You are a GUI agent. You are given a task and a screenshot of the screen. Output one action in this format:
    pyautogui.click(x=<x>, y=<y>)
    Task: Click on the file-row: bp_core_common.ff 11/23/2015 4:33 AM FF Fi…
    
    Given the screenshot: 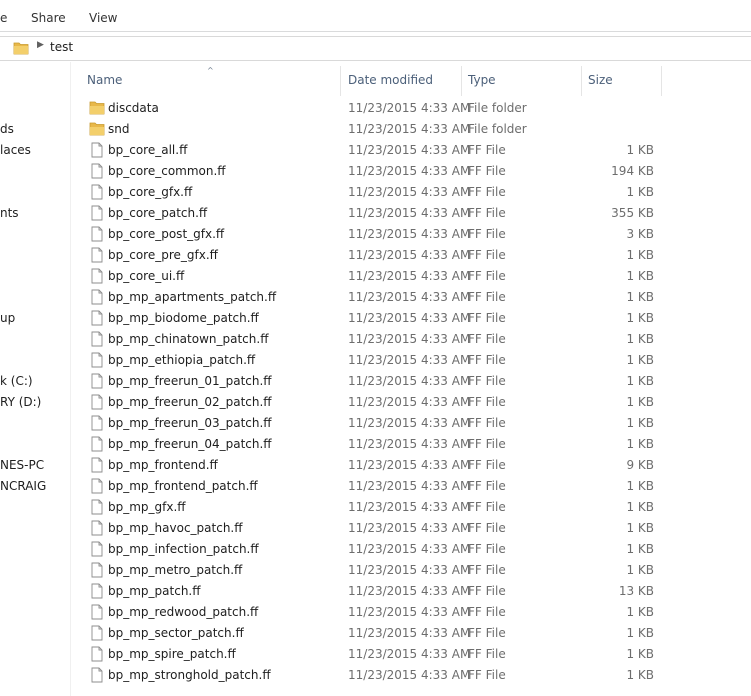 What is the action you would take?
    pyautogui.click(x=375, y=171)
    